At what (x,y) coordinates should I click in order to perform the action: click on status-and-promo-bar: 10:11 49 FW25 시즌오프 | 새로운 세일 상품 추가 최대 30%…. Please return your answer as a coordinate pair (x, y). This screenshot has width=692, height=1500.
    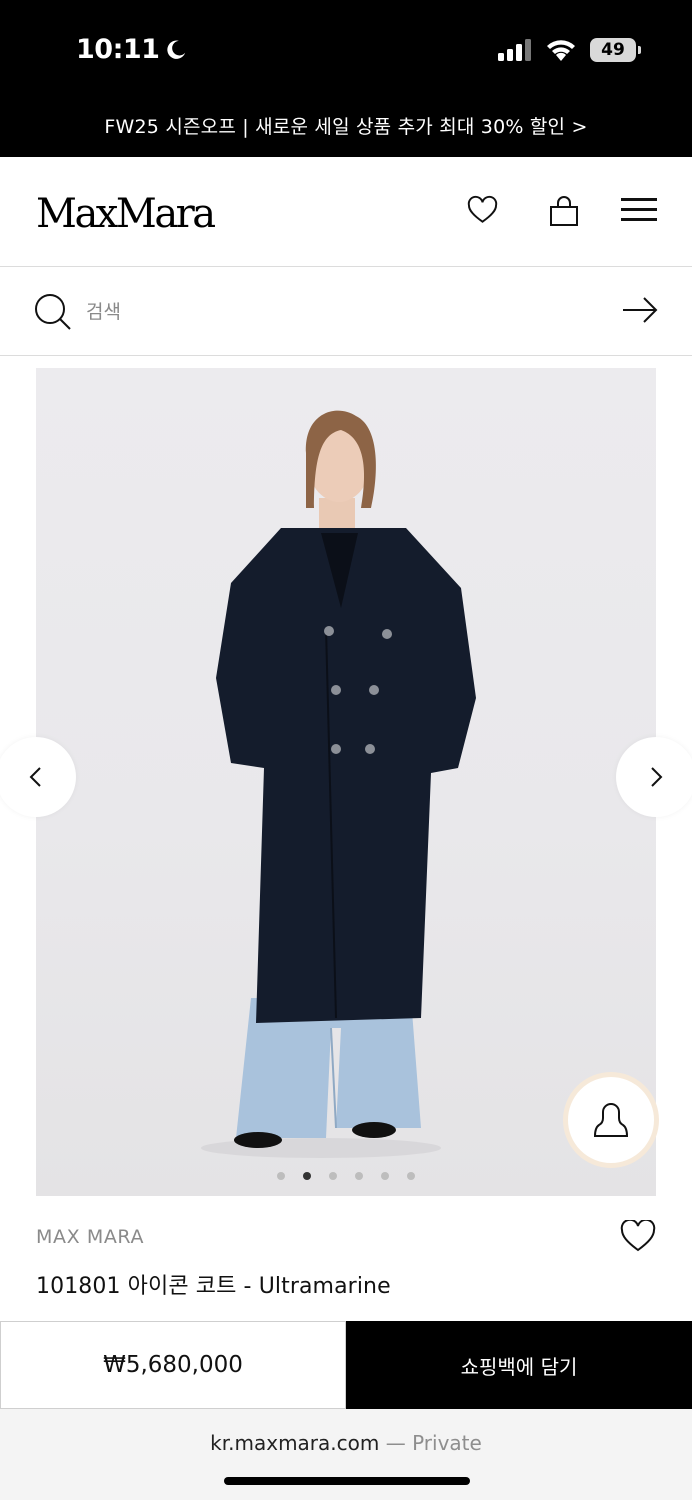
    Looking at the image, I should click on (346, 78).